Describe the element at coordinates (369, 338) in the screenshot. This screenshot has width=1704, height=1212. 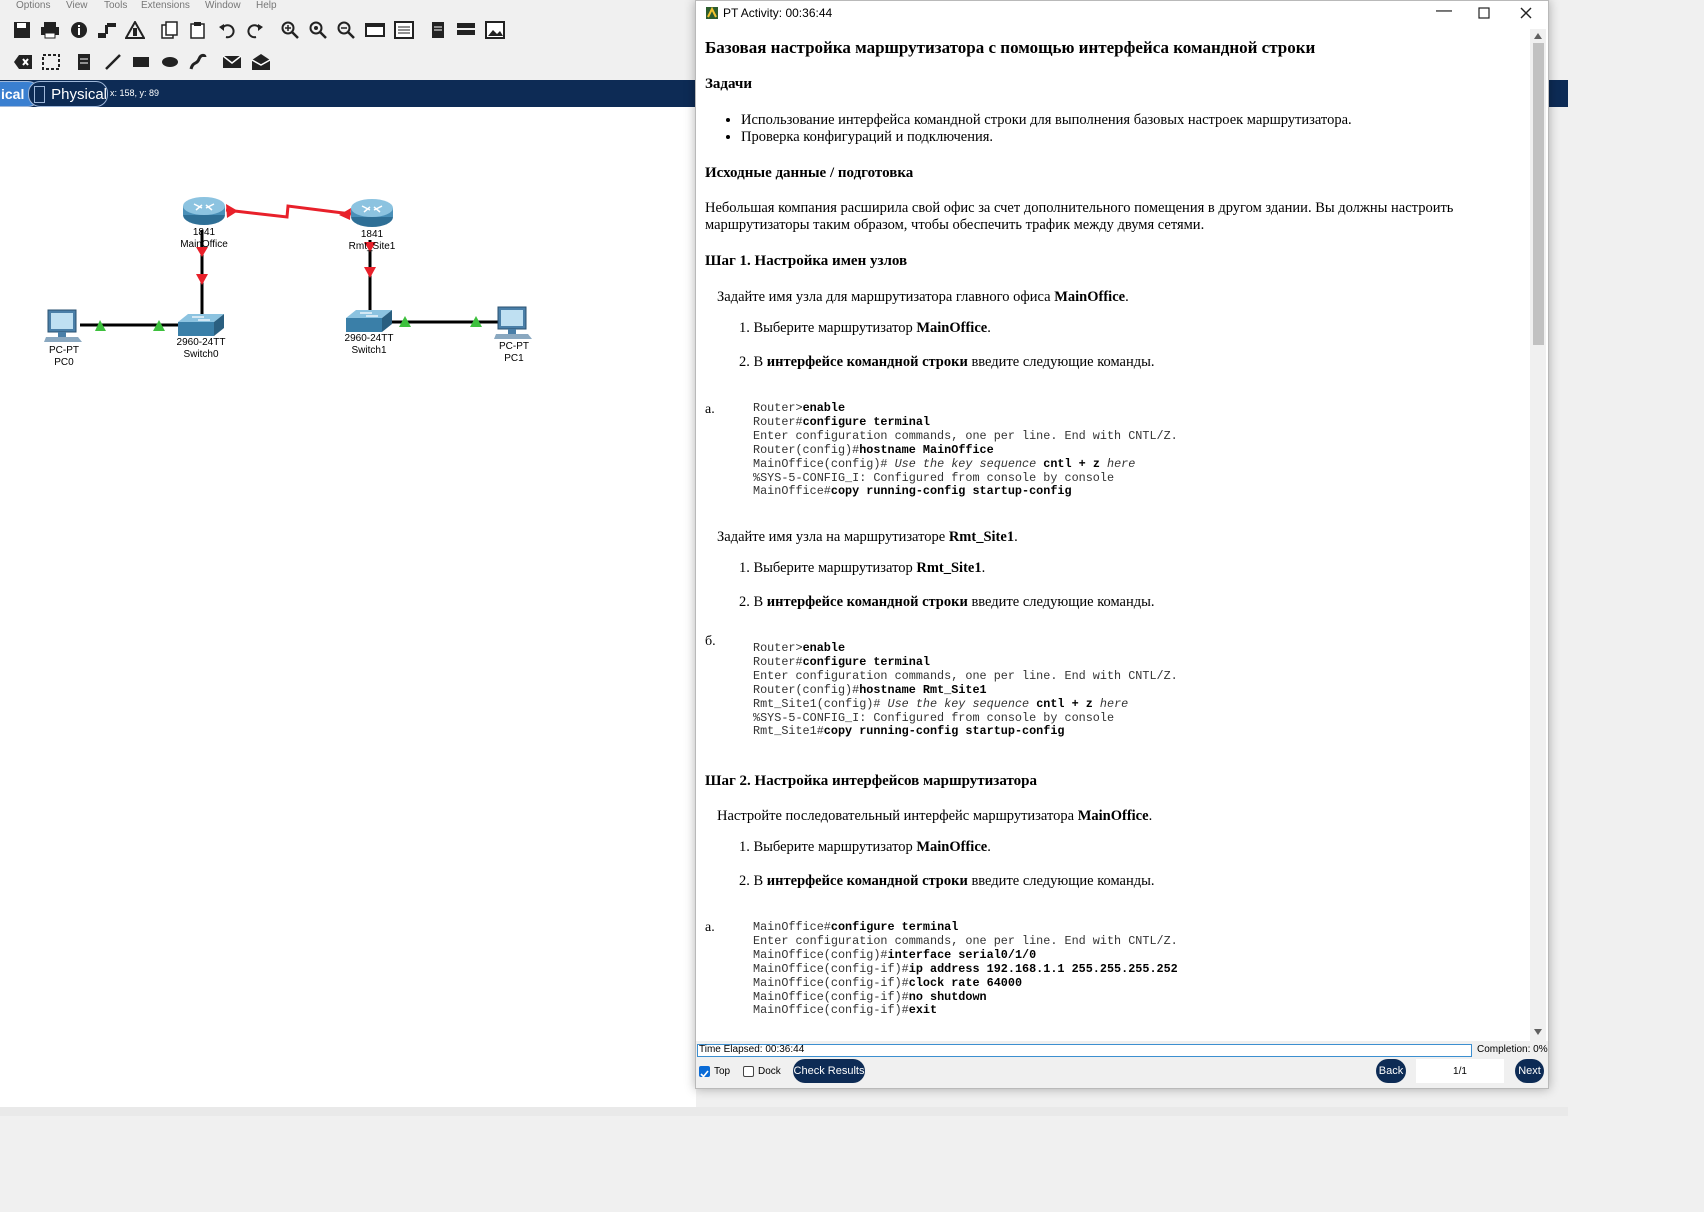
I see `switch-model: 2960-24TT` at that location.